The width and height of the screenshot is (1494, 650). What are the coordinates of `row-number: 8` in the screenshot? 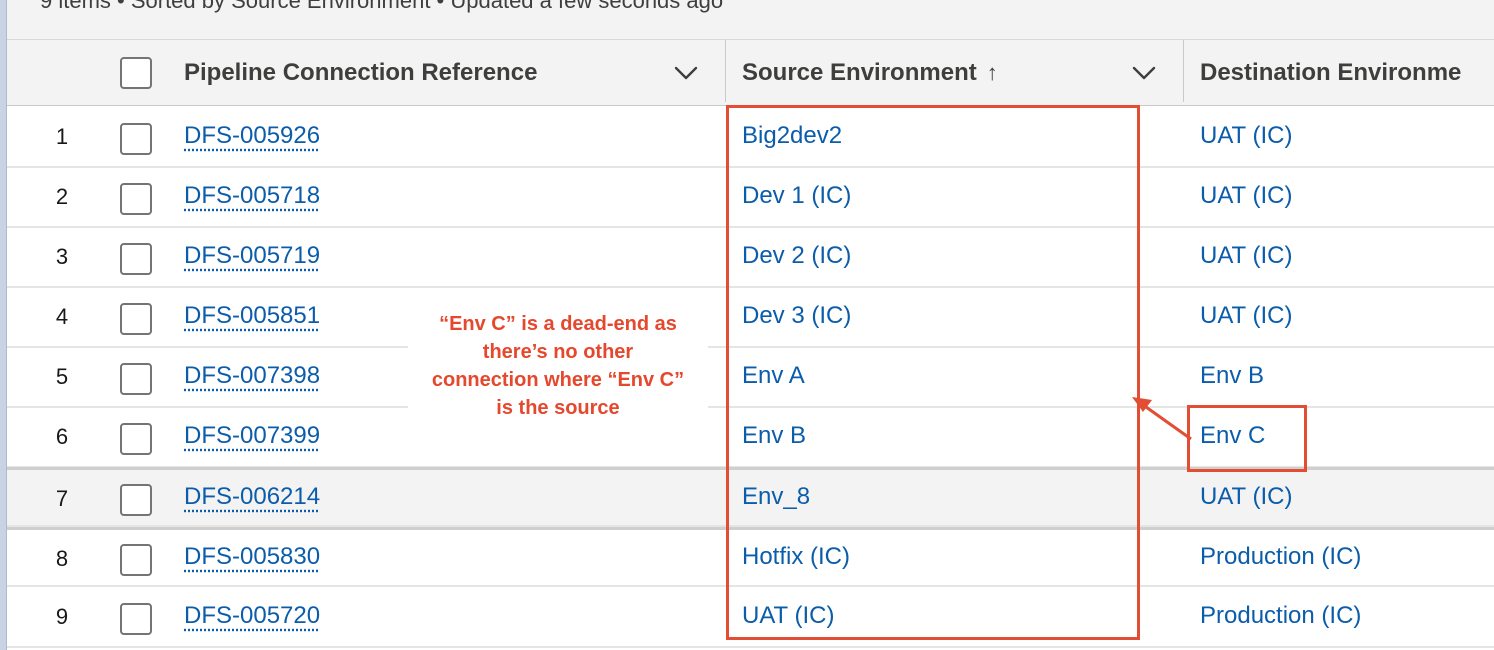 It's located at (62, 558).